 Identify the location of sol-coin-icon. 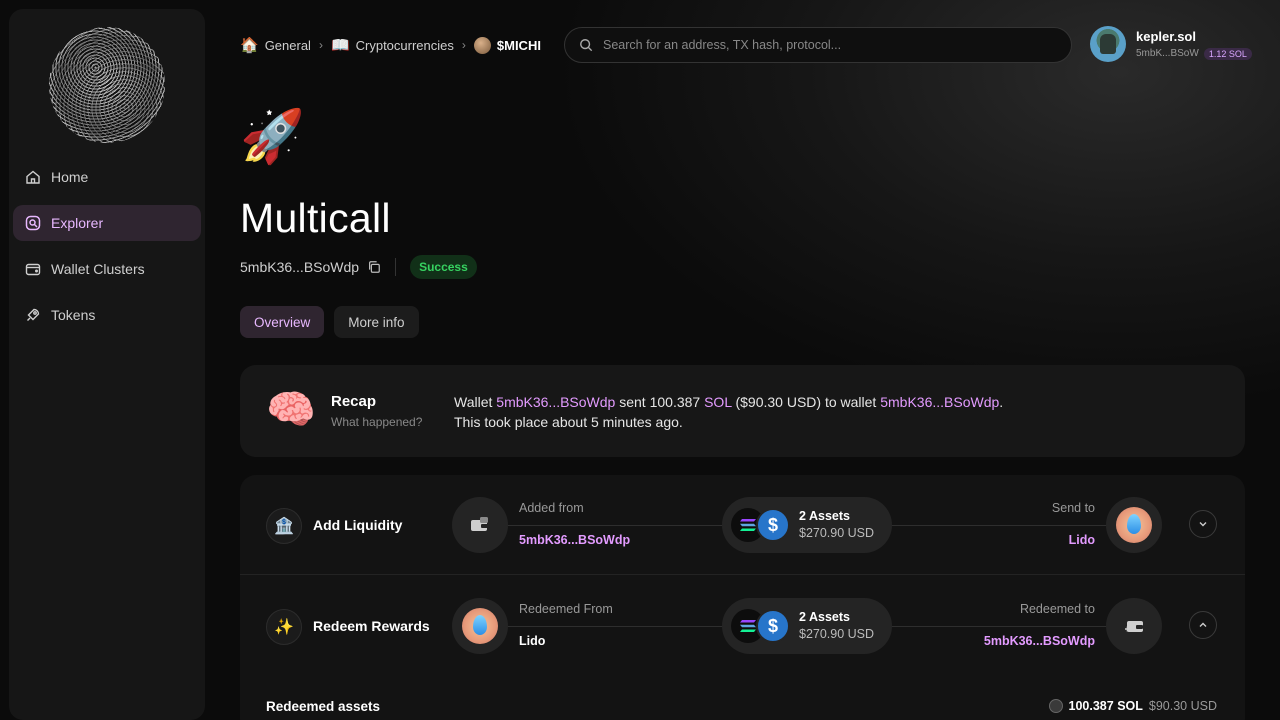
(1055, 706).